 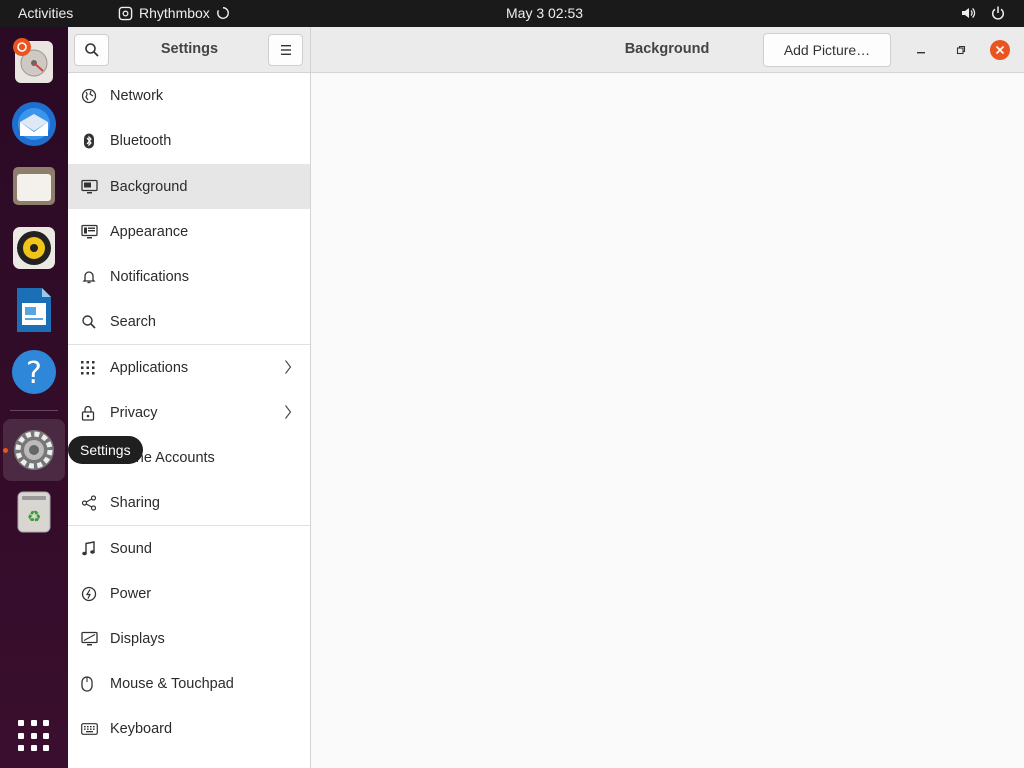 What do you see at coordinates (45, 13) in the screenshot?
I see `activities-button: Activities` at bounding box center [45, 13].